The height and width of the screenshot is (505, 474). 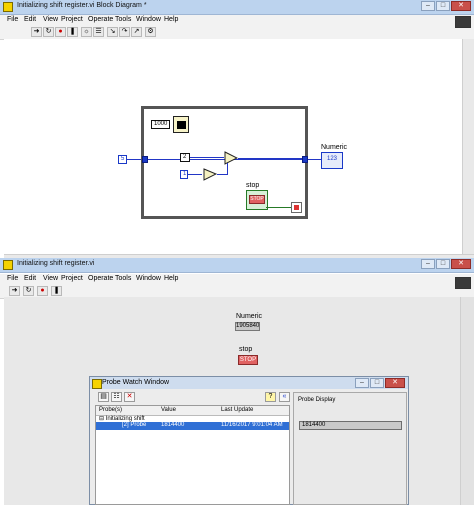 I want to click on delete-probe-icon: ✕, so click(x=129, y=397).